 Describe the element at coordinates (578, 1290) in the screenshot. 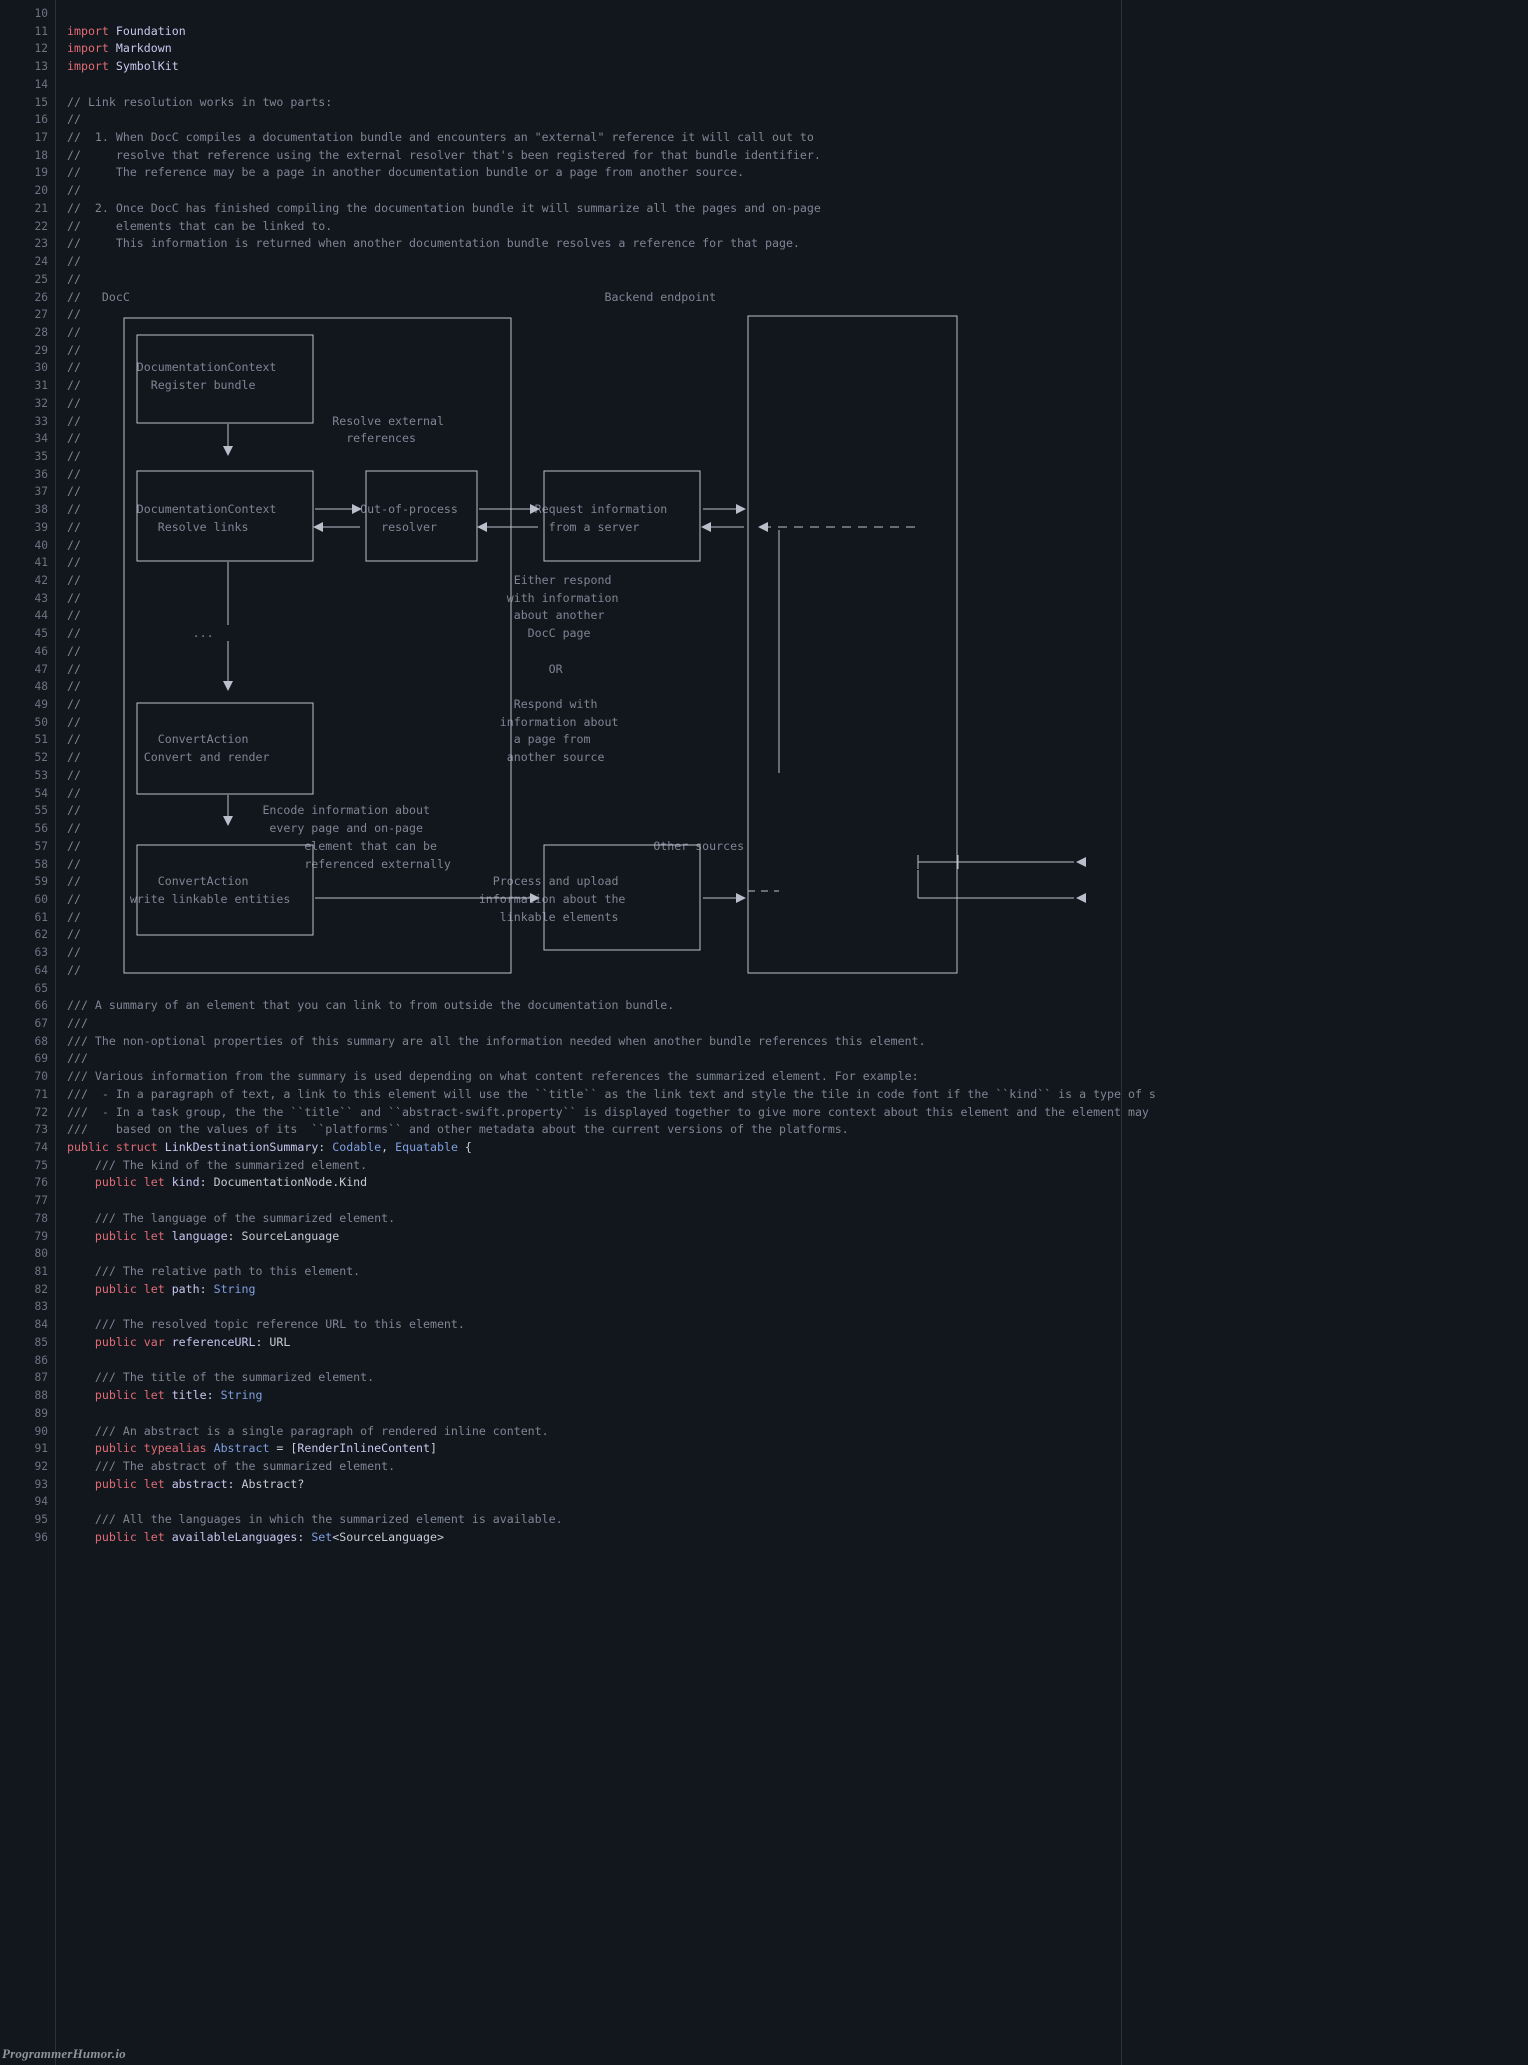

I see `code-line: 82 public let path: String` at that location.